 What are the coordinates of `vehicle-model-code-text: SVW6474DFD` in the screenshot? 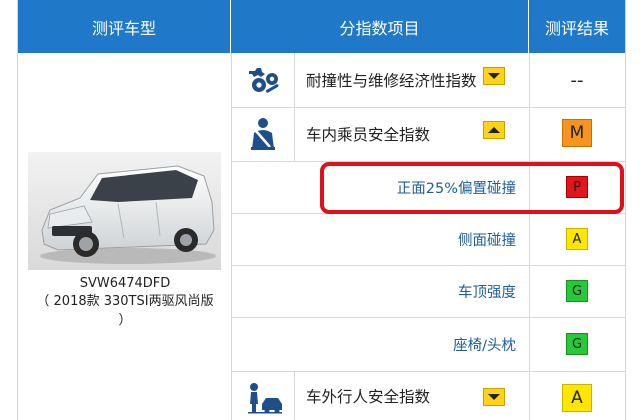 It's located at (125, 283).